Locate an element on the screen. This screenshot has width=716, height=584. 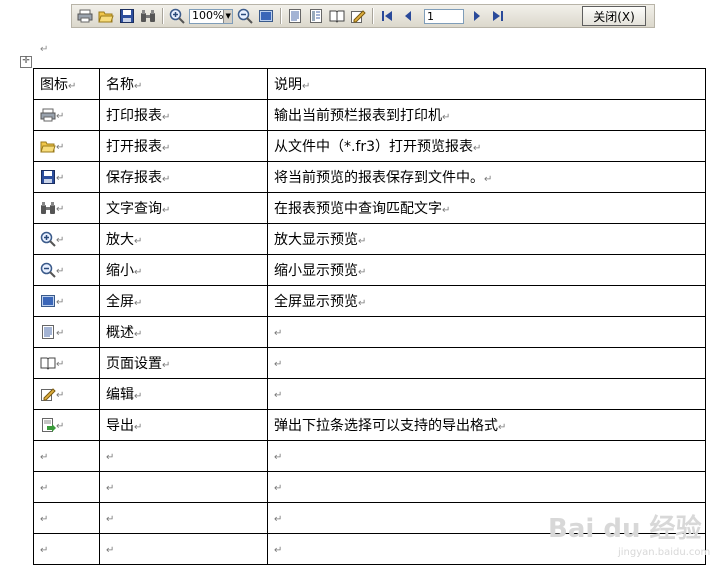
header-cell-text: 名称 is located at coordinates (120, 85).